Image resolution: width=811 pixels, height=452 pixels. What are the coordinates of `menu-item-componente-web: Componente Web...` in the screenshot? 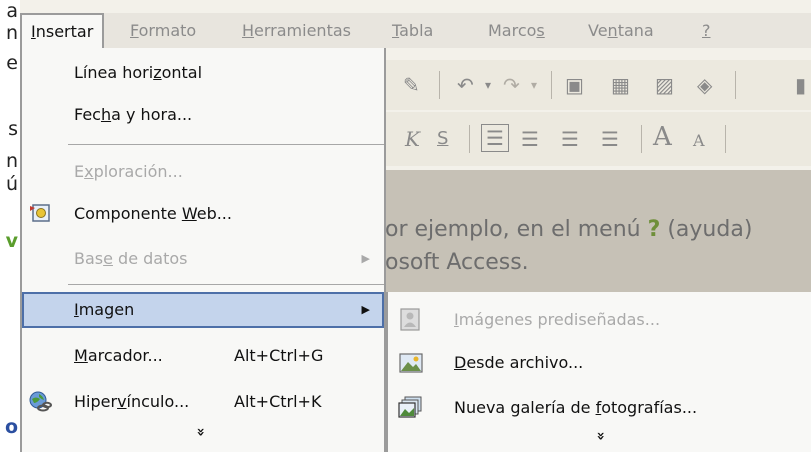 It's located at (203, 214).